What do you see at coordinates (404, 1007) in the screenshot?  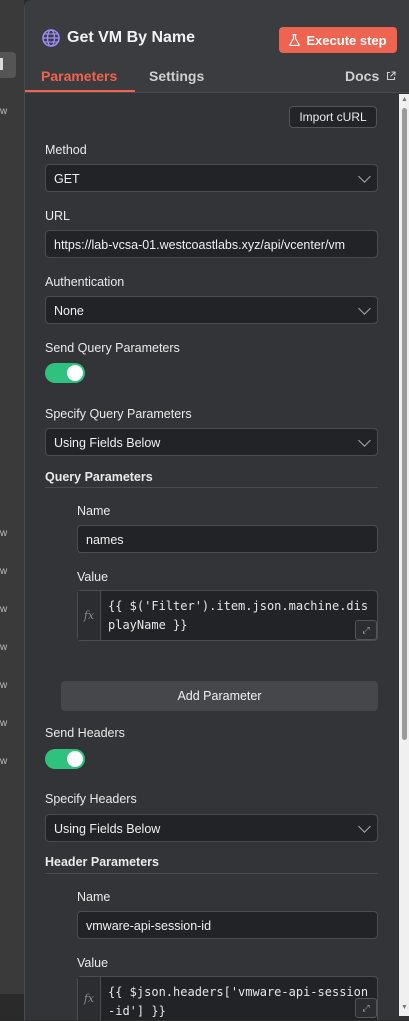 I see `scroll-down-arrow: ▼` at bounding box center [404, 1007].